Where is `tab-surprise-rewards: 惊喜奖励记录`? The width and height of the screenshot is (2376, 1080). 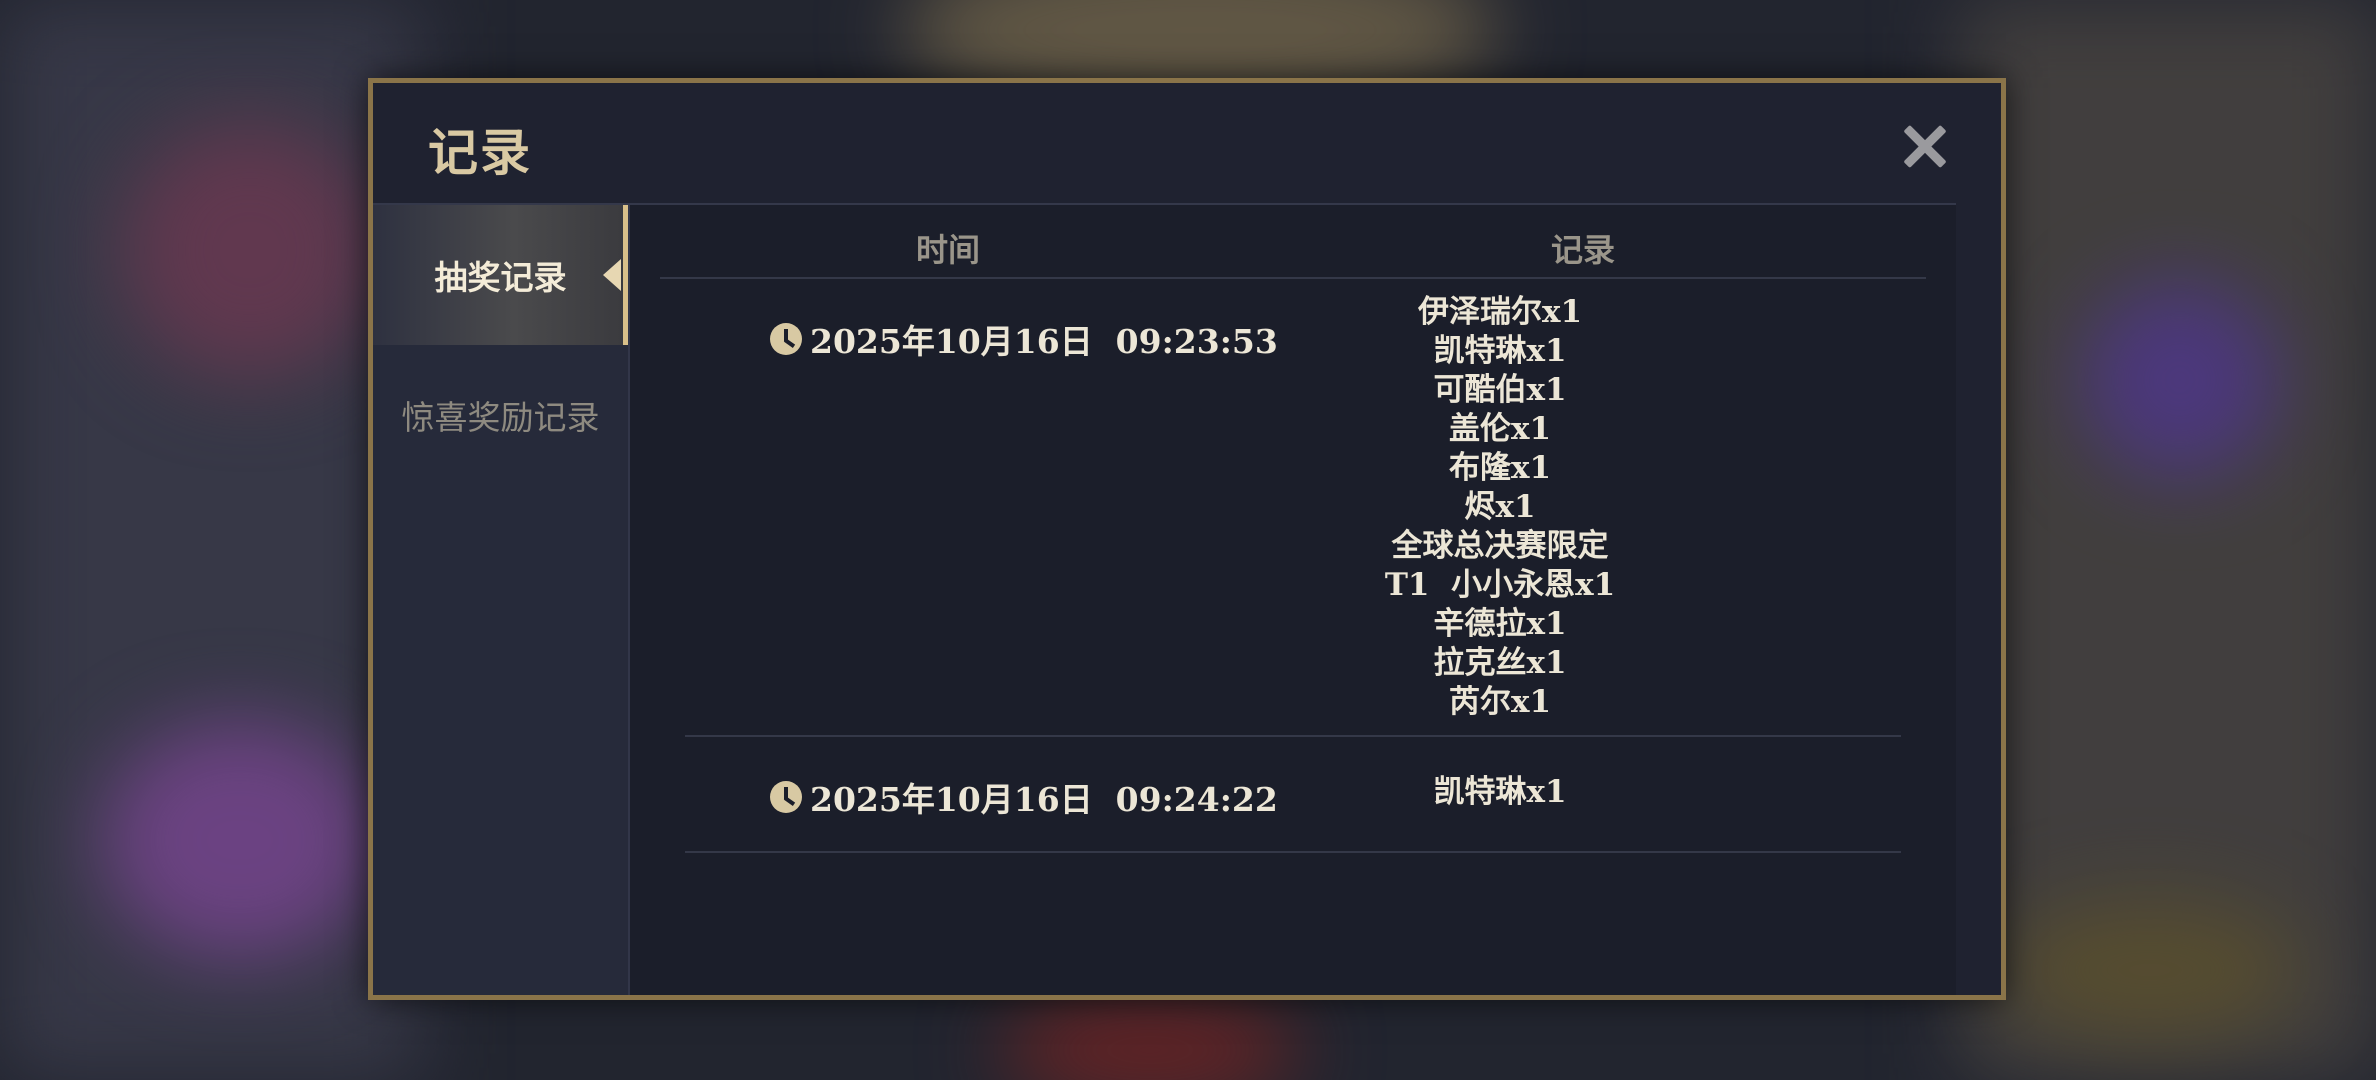
tab-surprise-rewards: 惊喜奖励记录 is located at coordinates (500, 415).